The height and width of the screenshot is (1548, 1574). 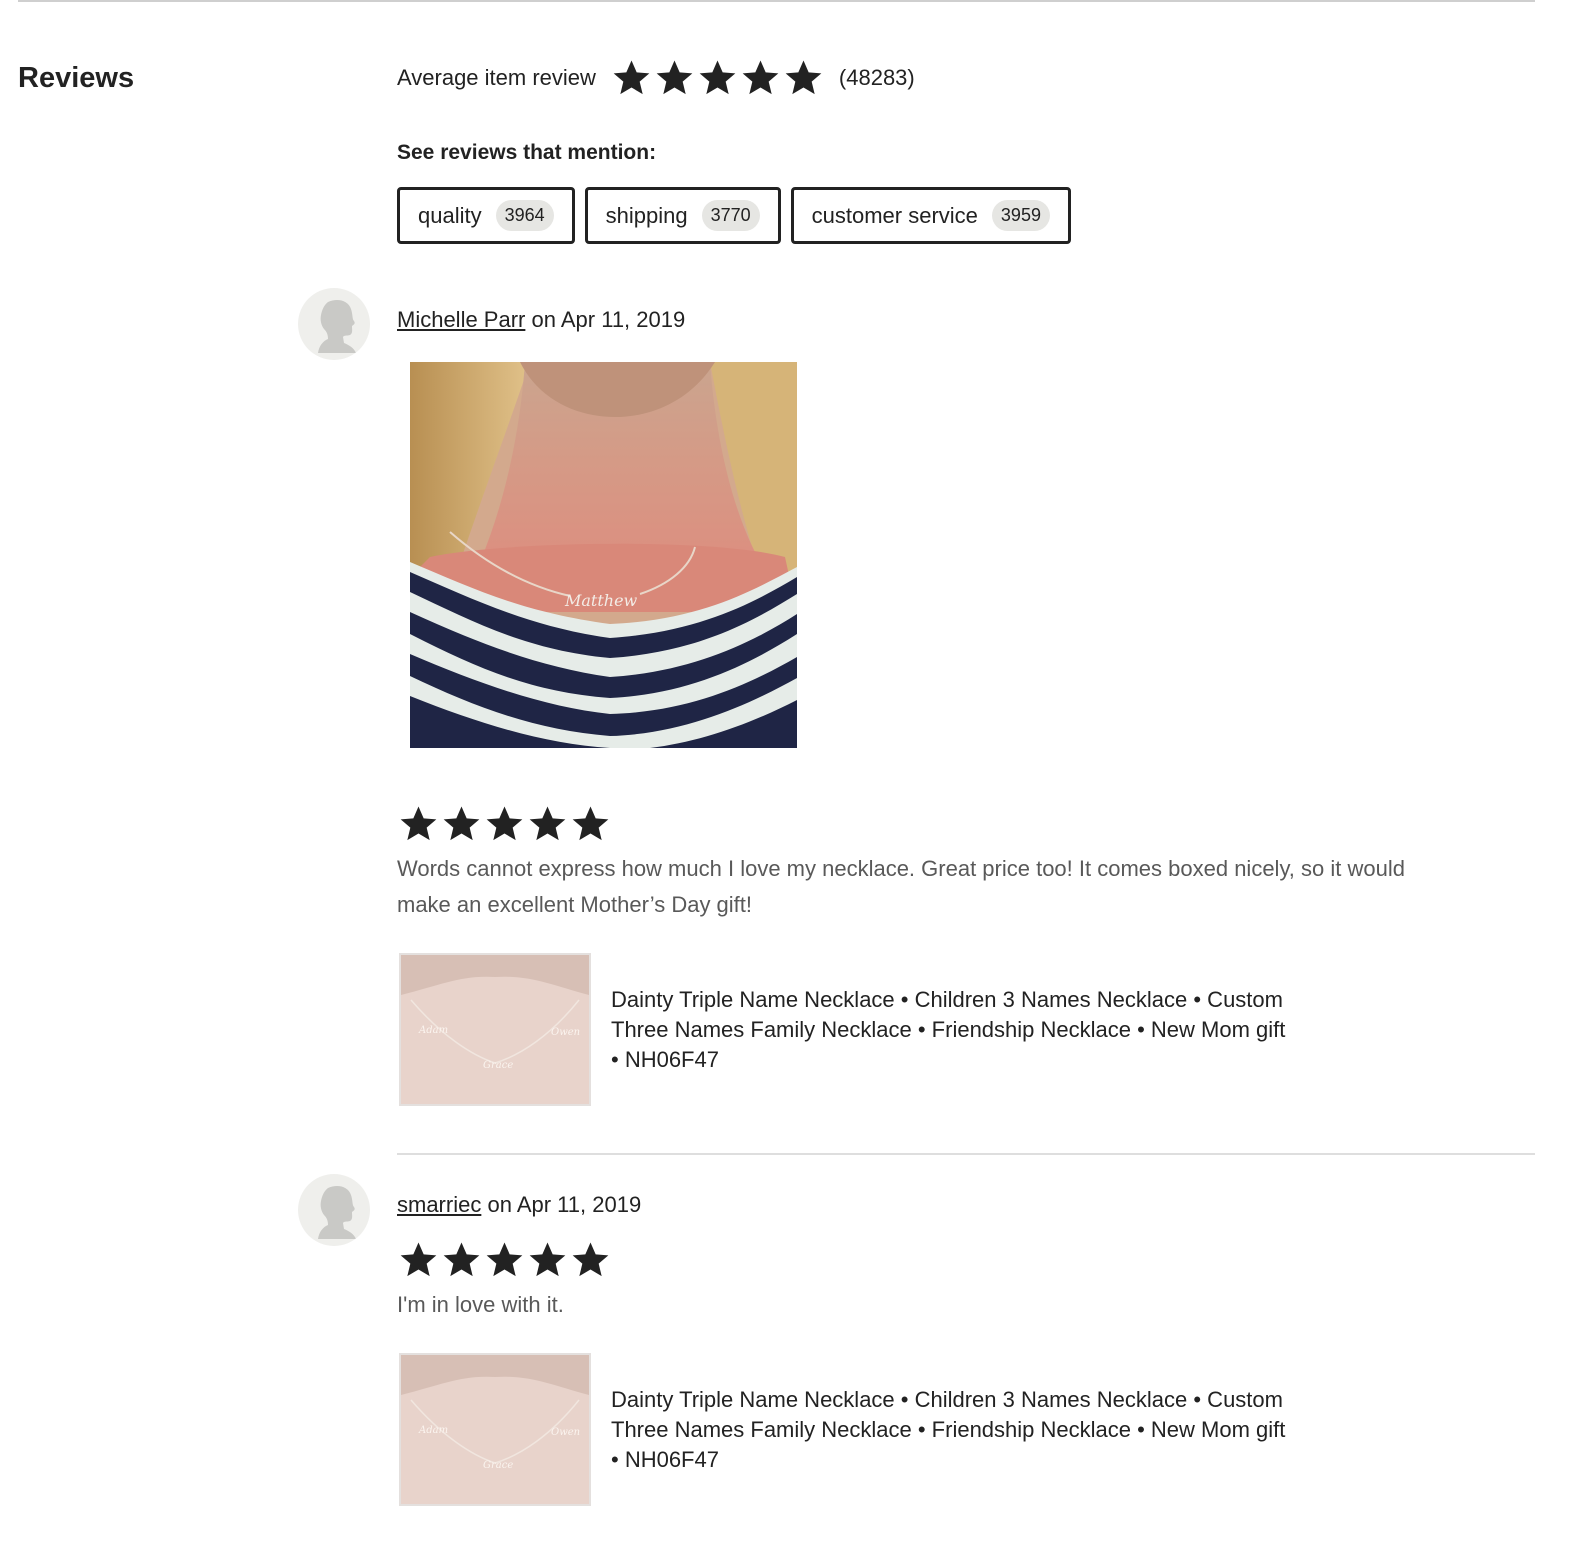 I want to click on mentions-heading: See reviews that mention:, so click(x=527, y=152).